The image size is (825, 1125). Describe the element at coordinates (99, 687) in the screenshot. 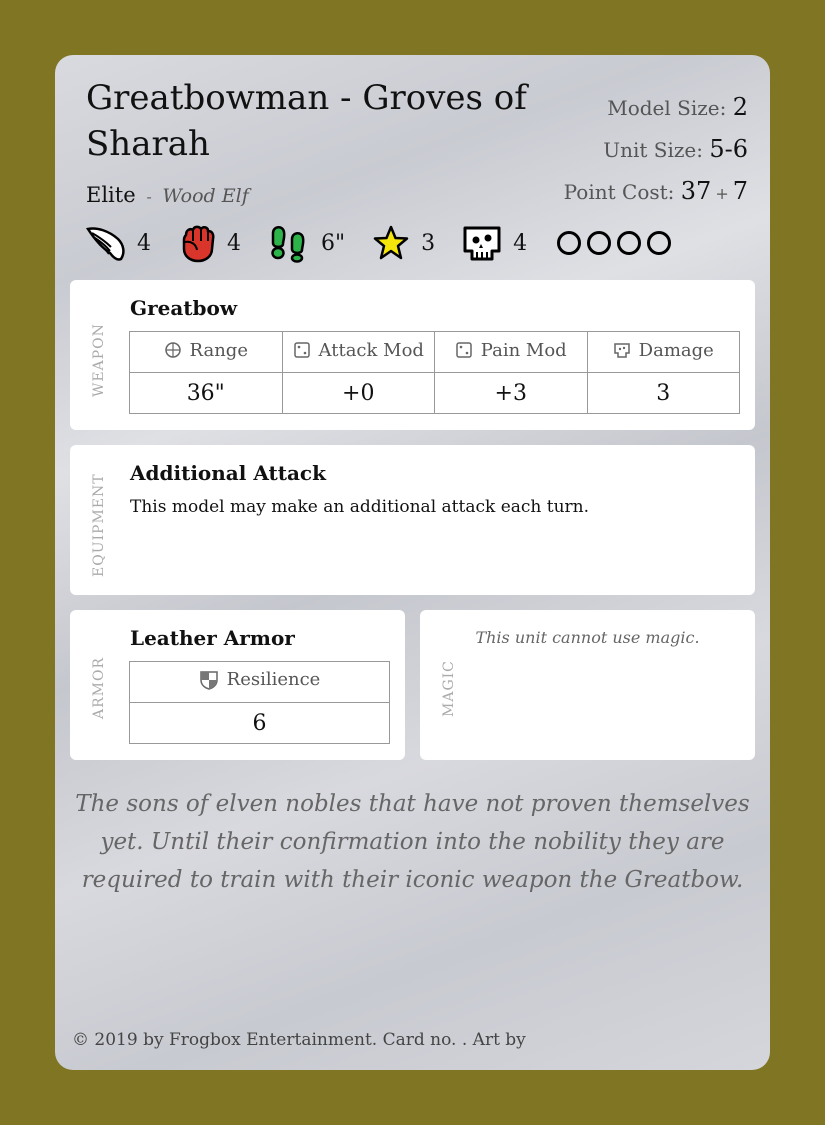

I see `armor-section-label: Armor` at that location.